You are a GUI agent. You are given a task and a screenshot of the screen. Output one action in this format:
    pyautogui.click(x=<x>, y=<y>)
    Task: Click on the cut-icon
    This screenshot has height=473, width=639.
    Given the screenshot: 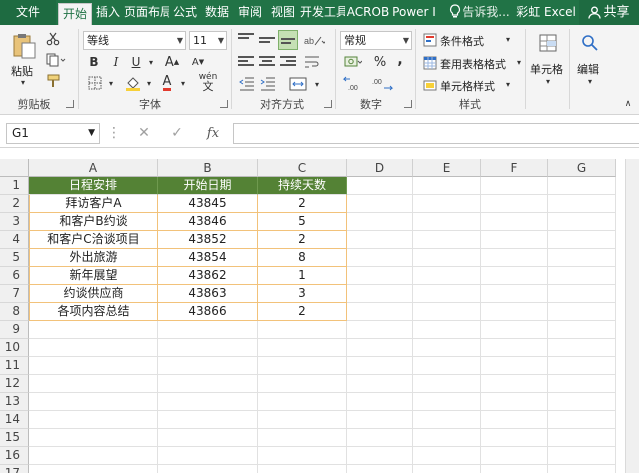 What is the action you would take?
    pyautogui.click(x=53, y=39)
    